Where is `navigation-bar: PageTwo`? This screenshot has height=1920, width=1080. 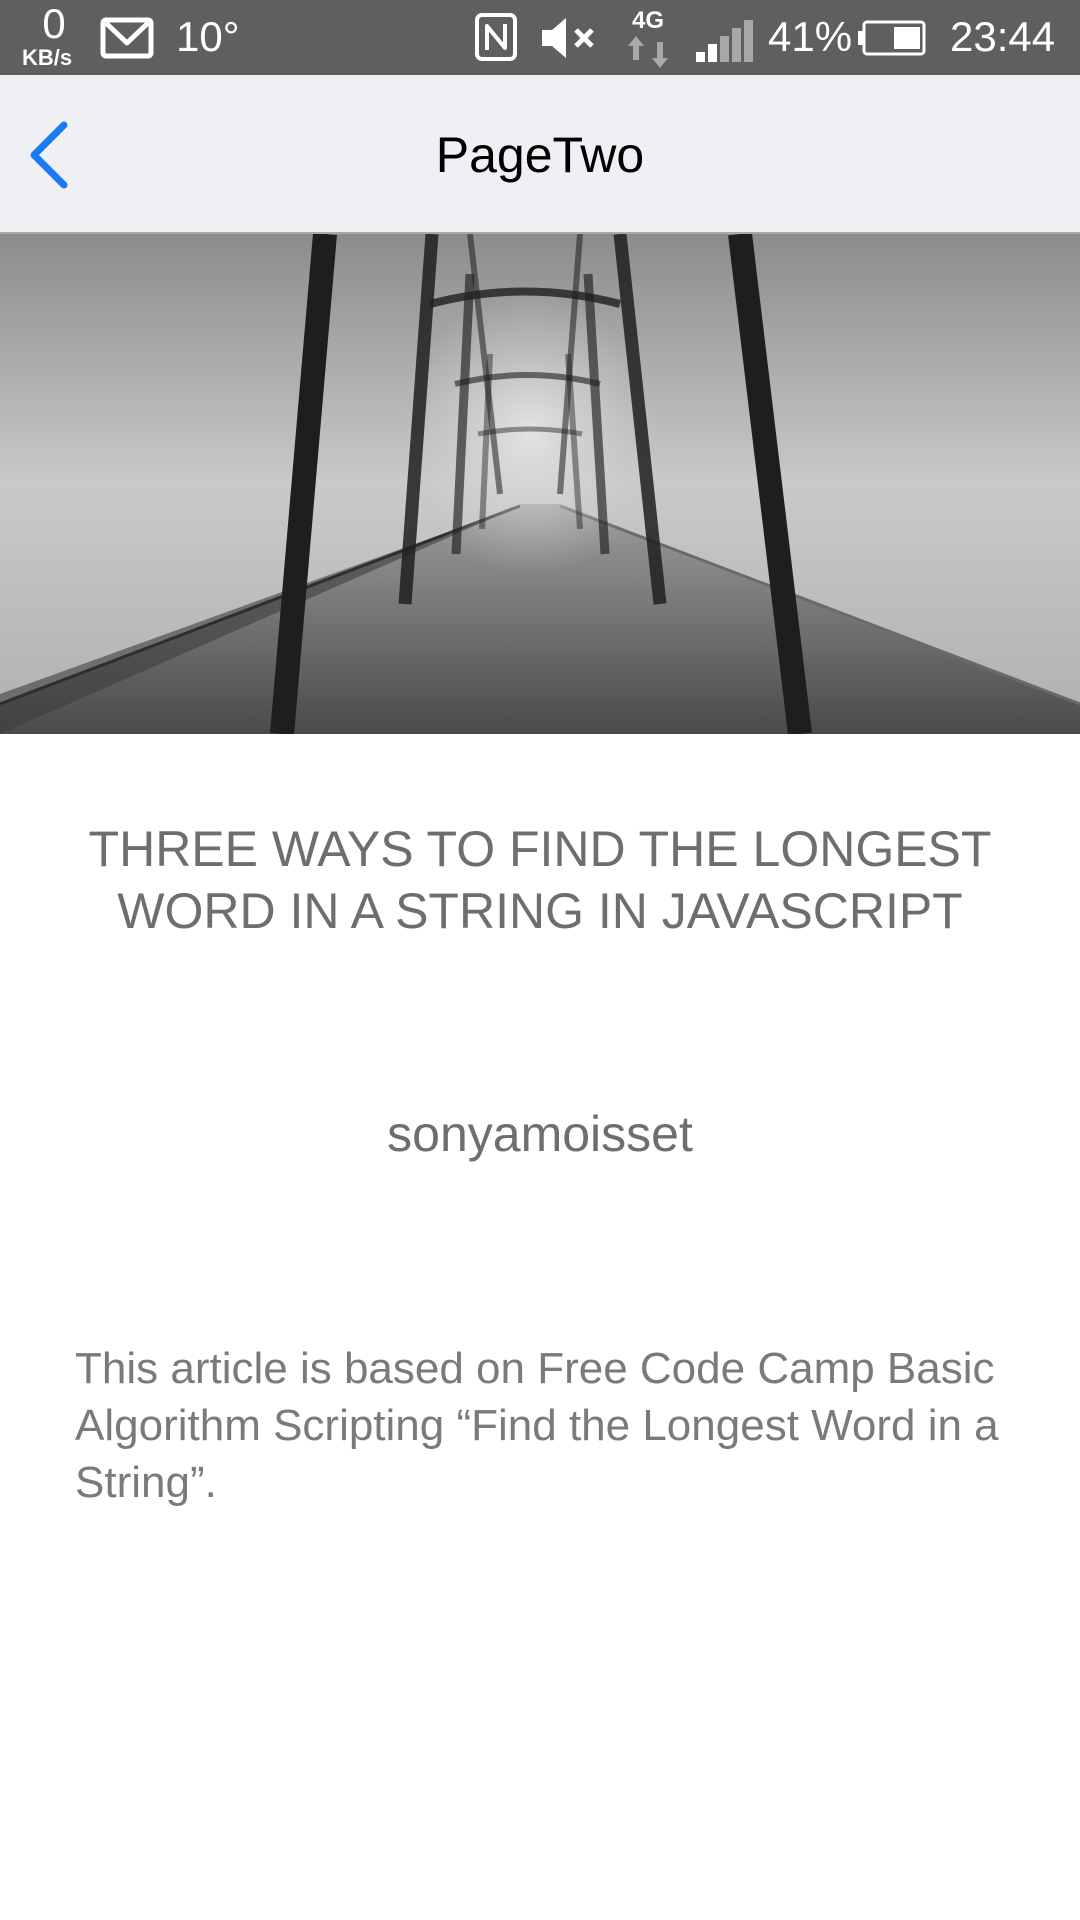
navigation-bar: PageTwo is located at coordinates (540, 154).